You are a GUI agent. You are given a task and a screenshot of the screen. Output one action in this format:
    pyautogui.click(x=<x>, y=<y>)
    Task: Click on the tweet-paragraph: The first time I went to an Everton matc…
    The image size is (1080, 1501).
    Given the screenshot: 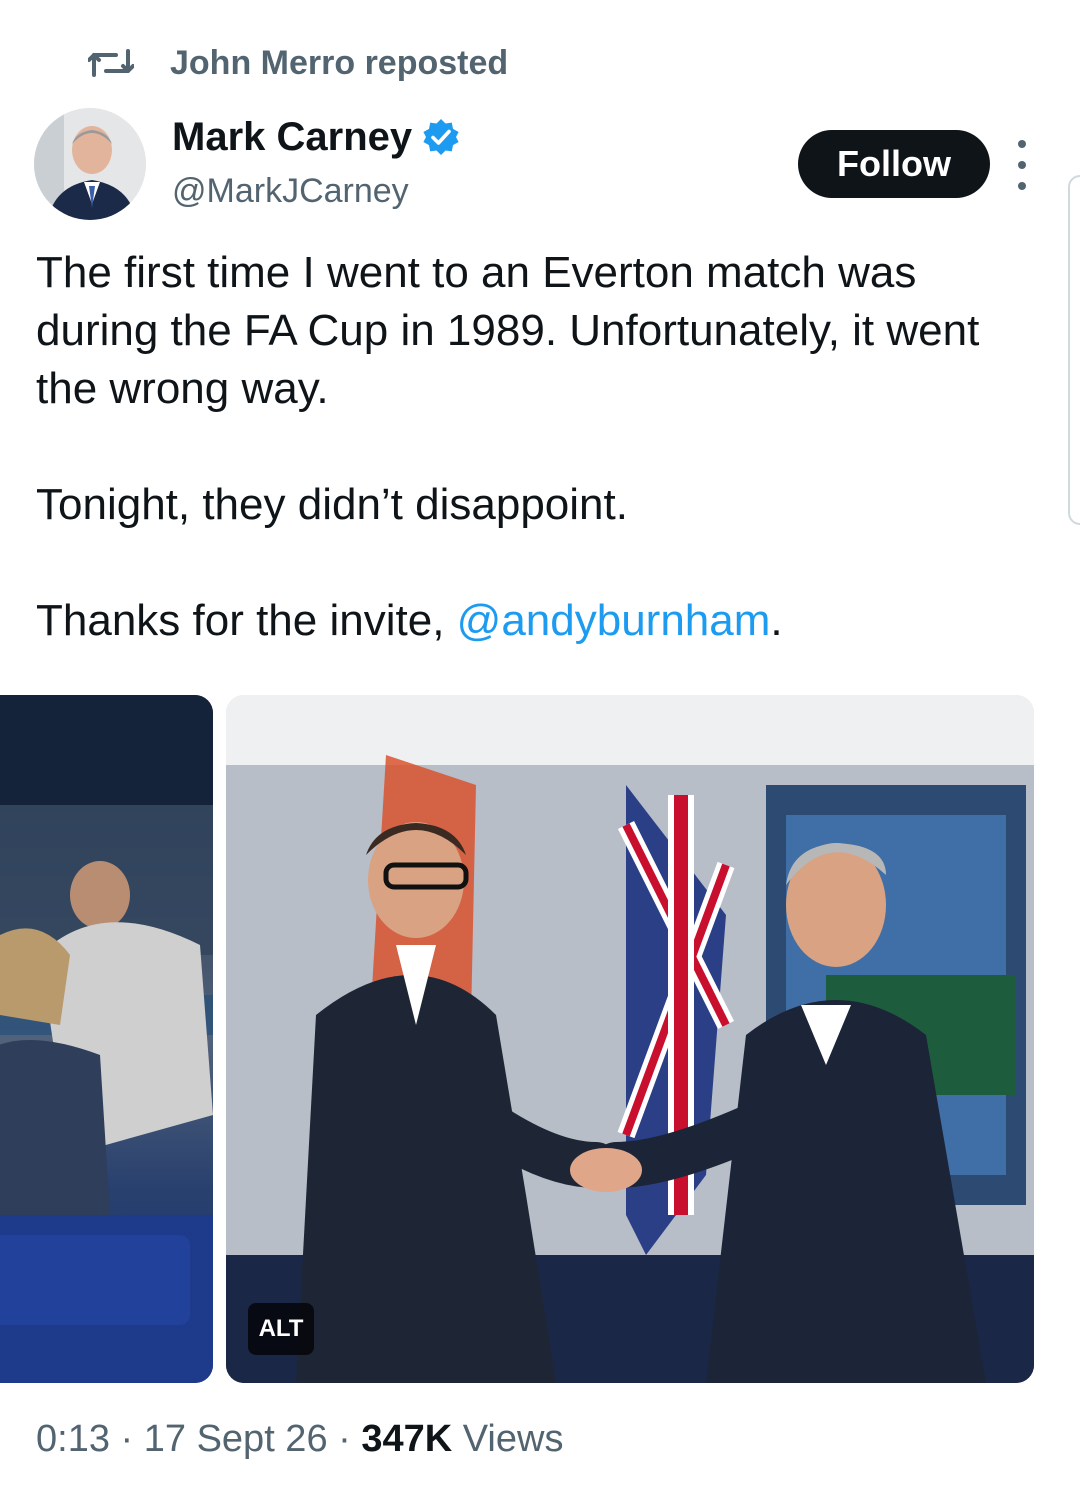 What is the action you would take?
    pyautogui.click(x=508, y=330)
    